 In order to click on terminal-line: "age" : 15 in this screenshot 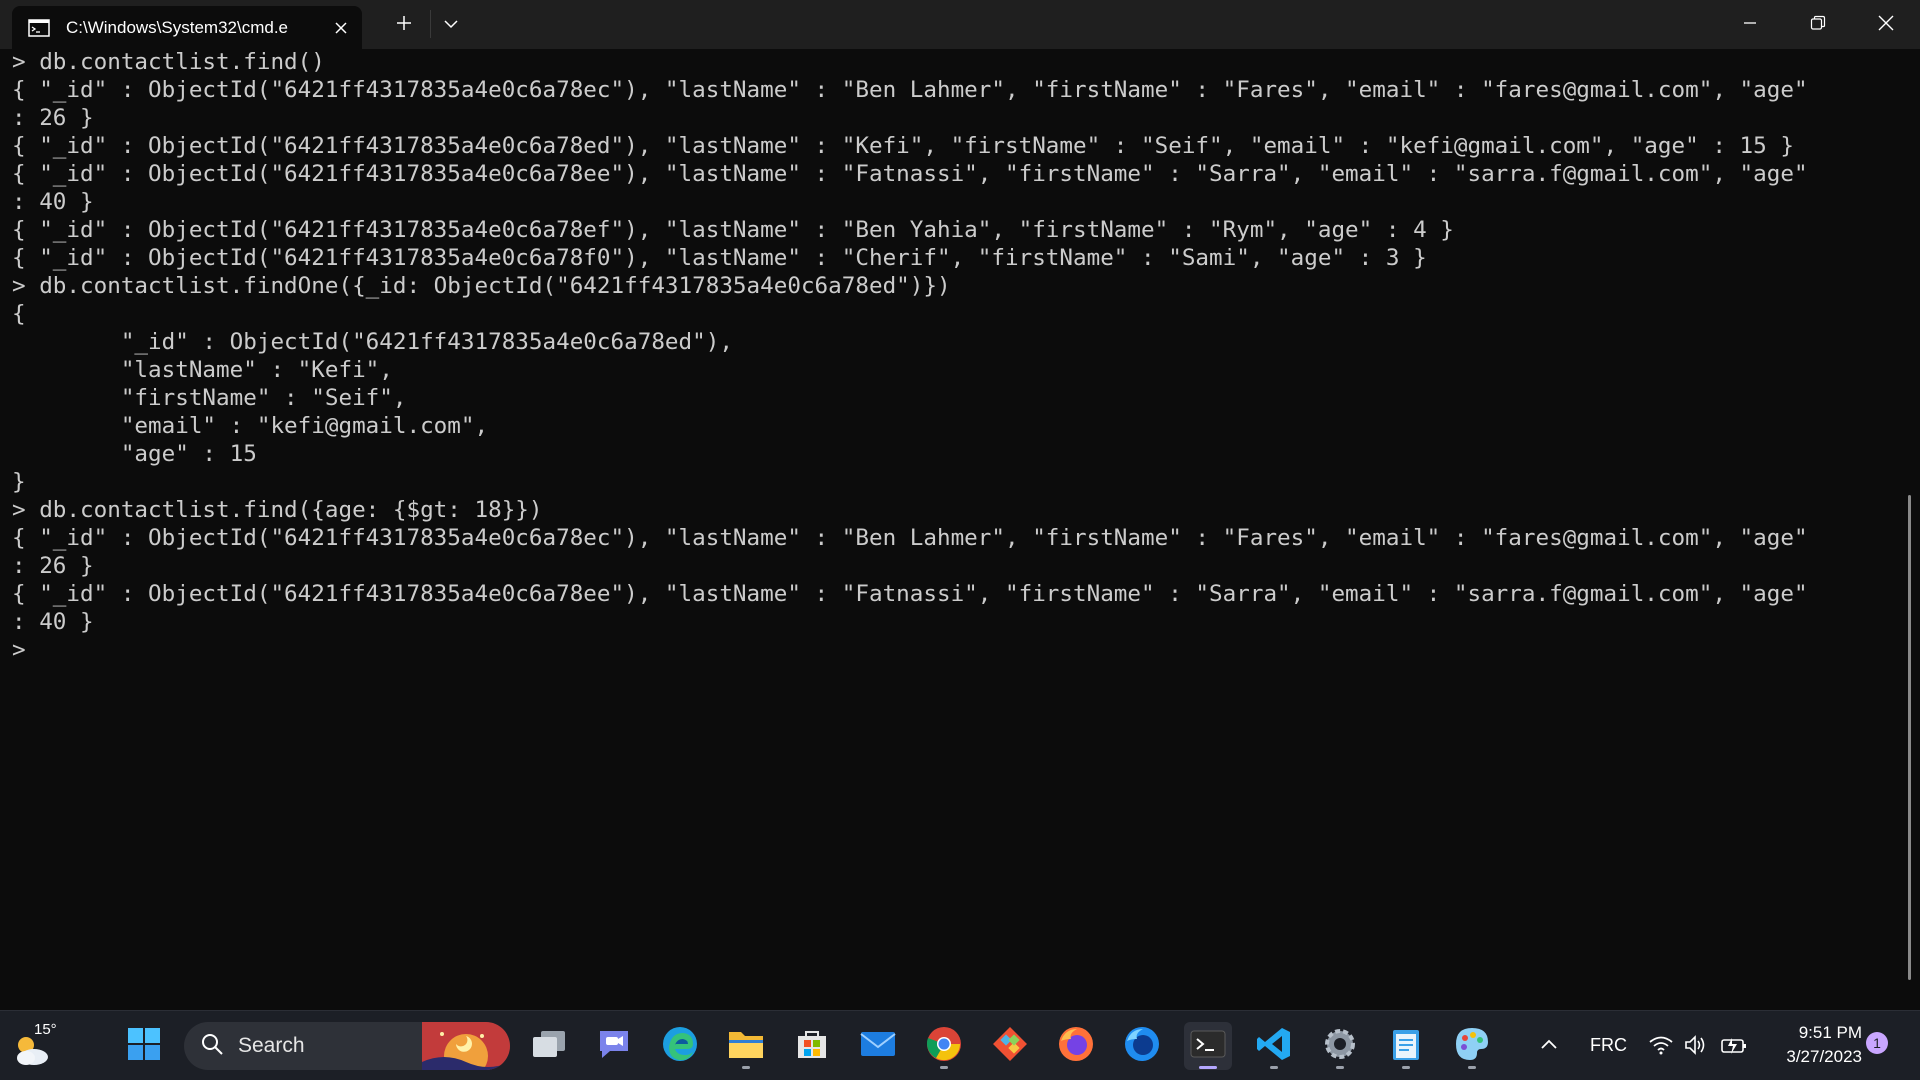, I will do `click(134, 454)`.